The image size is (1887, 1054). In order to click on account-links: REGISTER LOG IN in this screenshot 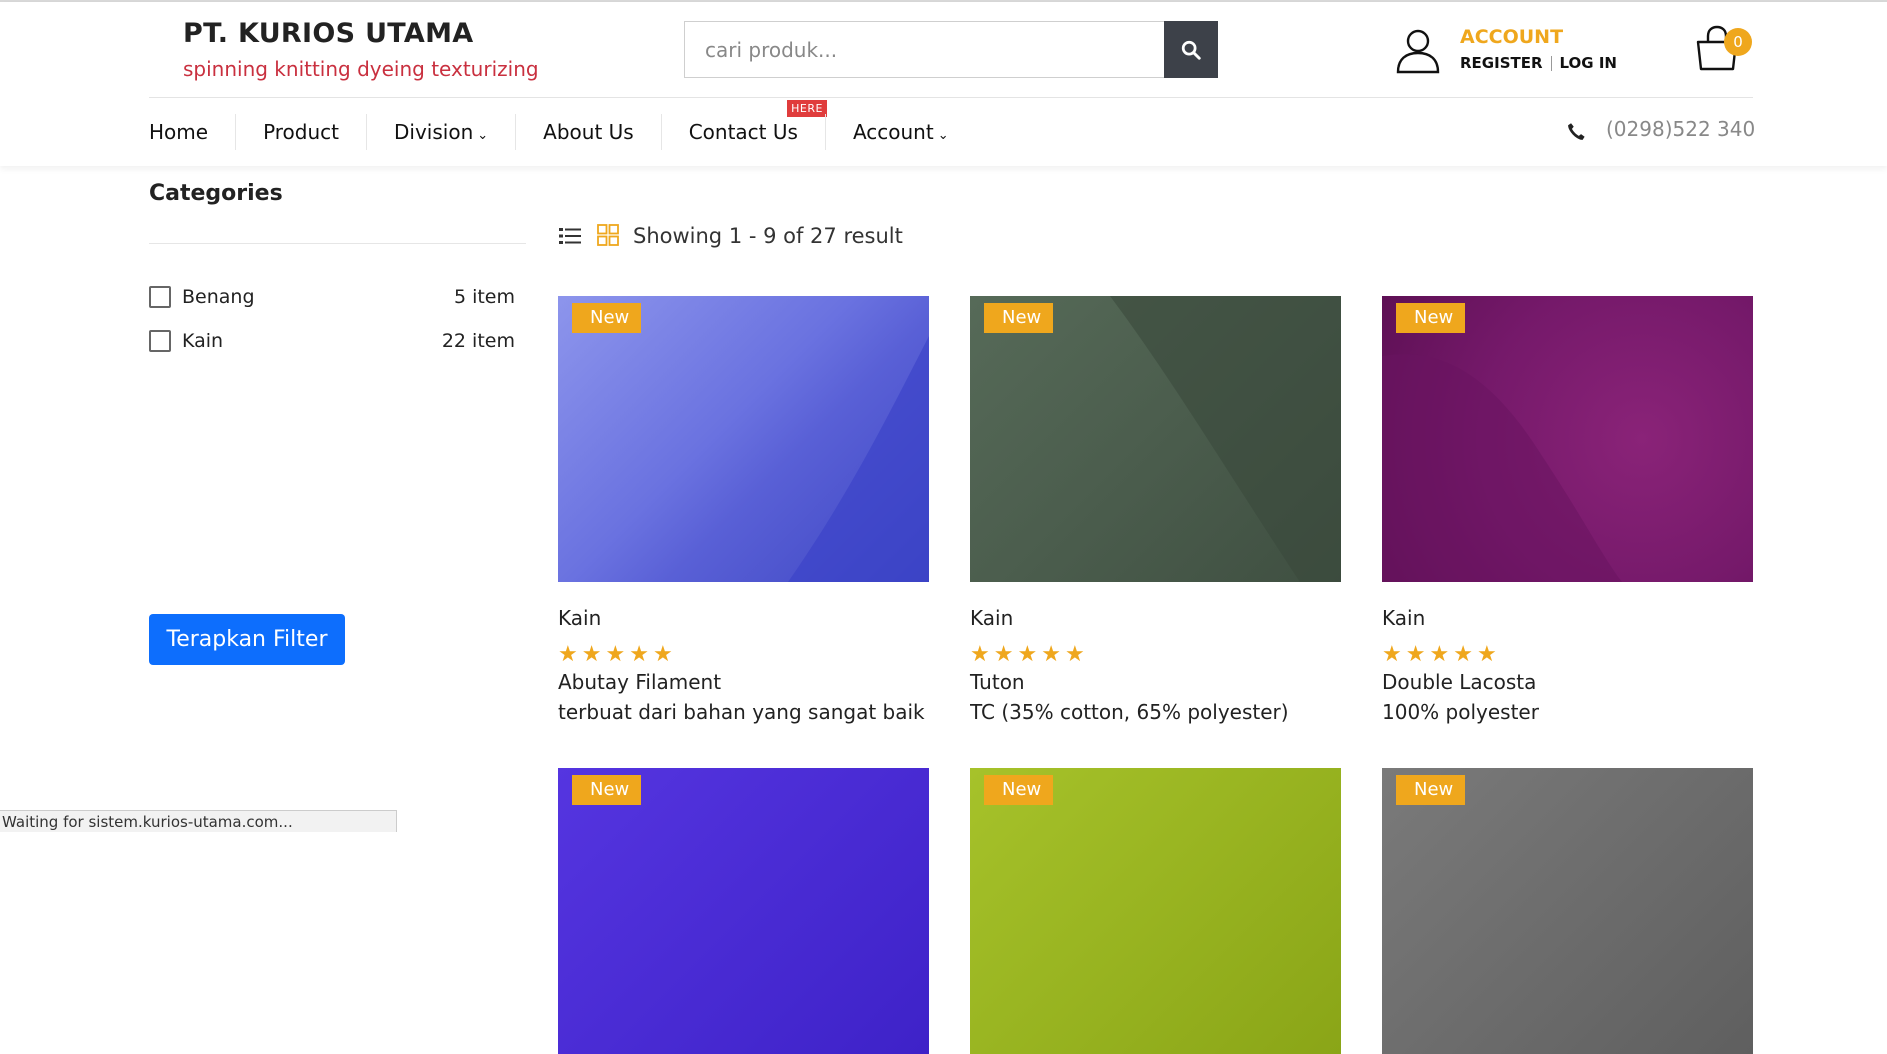, I will do `click(1538, 63)`.